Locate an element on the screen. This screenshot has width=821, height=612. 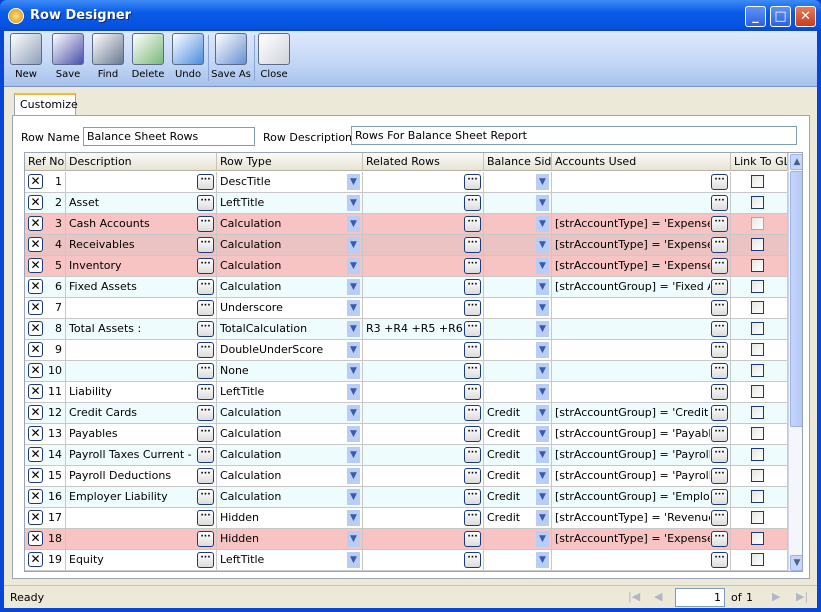
description-cell: Payables ··· is located at coordinates (141, 434).